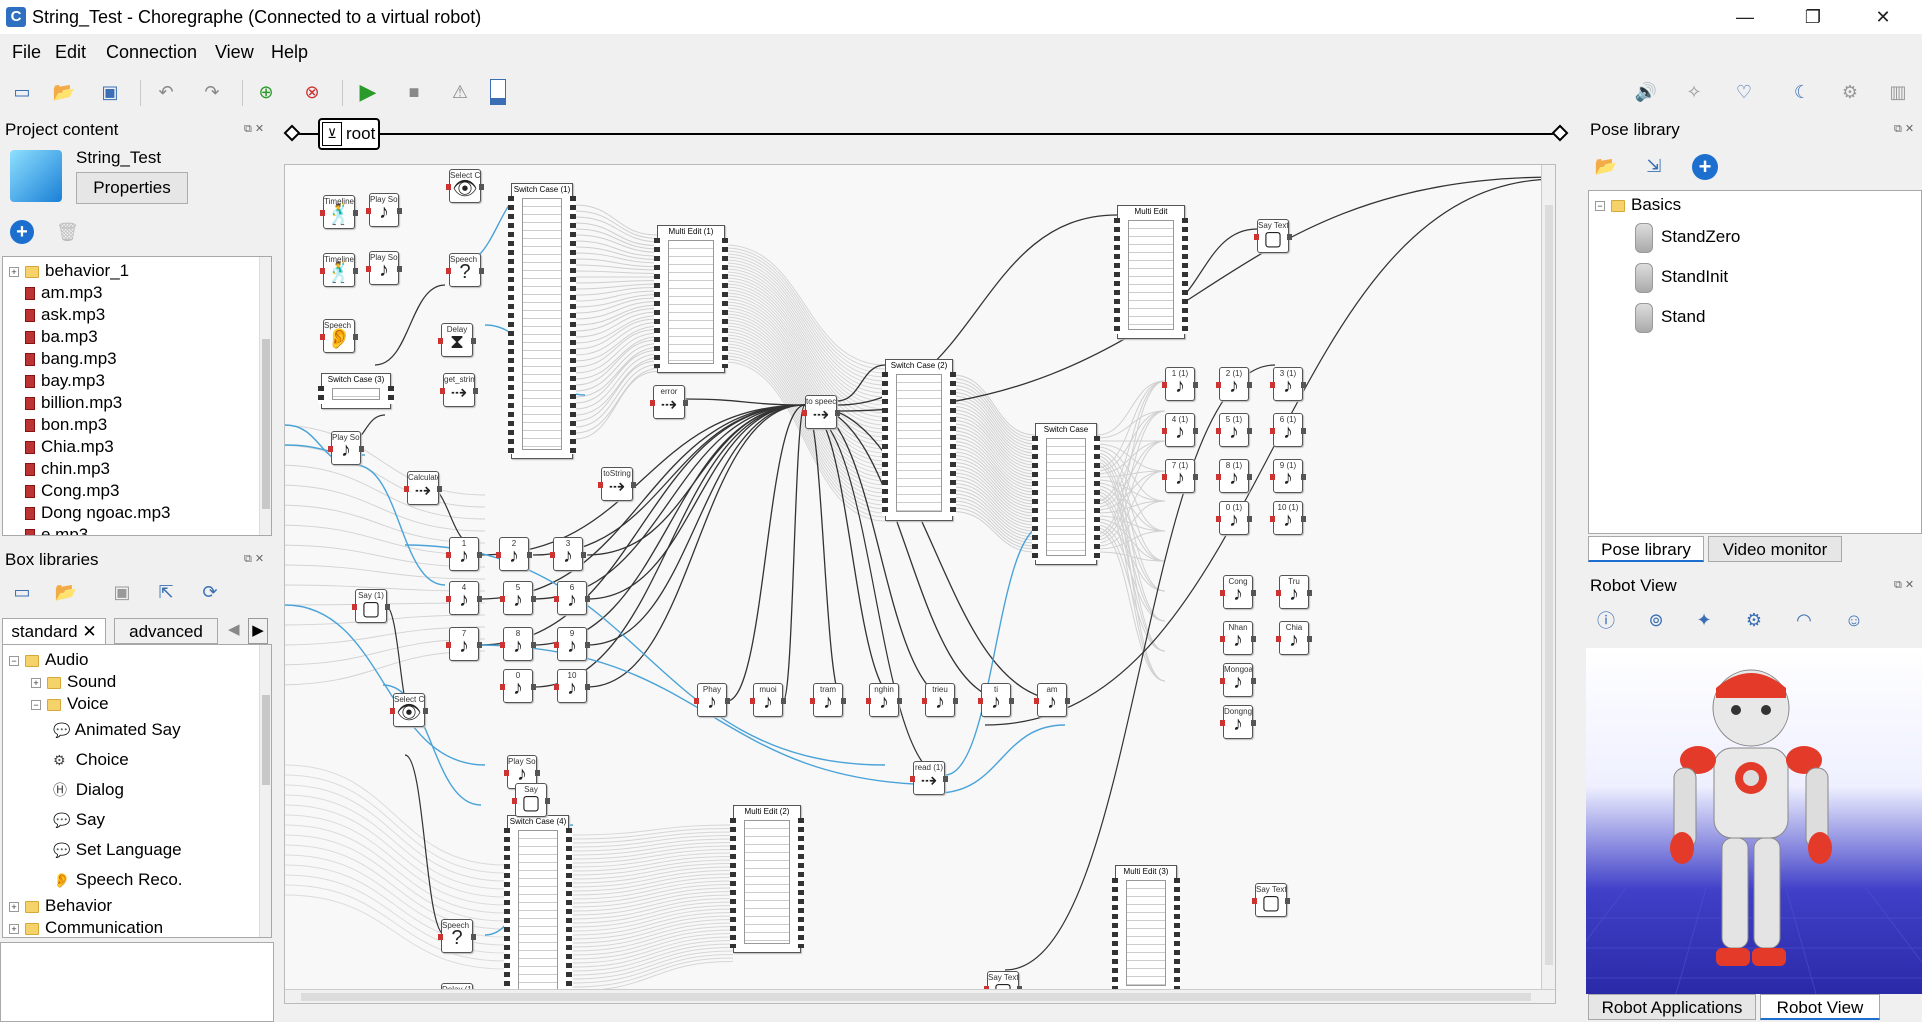 Image resolution: width=1922 pixels, height=1022 pixels. What do you see at coordinates (22, 92) in the screenshot?
I see `new-project-icon: ▭` at bounding box center [22, 92].